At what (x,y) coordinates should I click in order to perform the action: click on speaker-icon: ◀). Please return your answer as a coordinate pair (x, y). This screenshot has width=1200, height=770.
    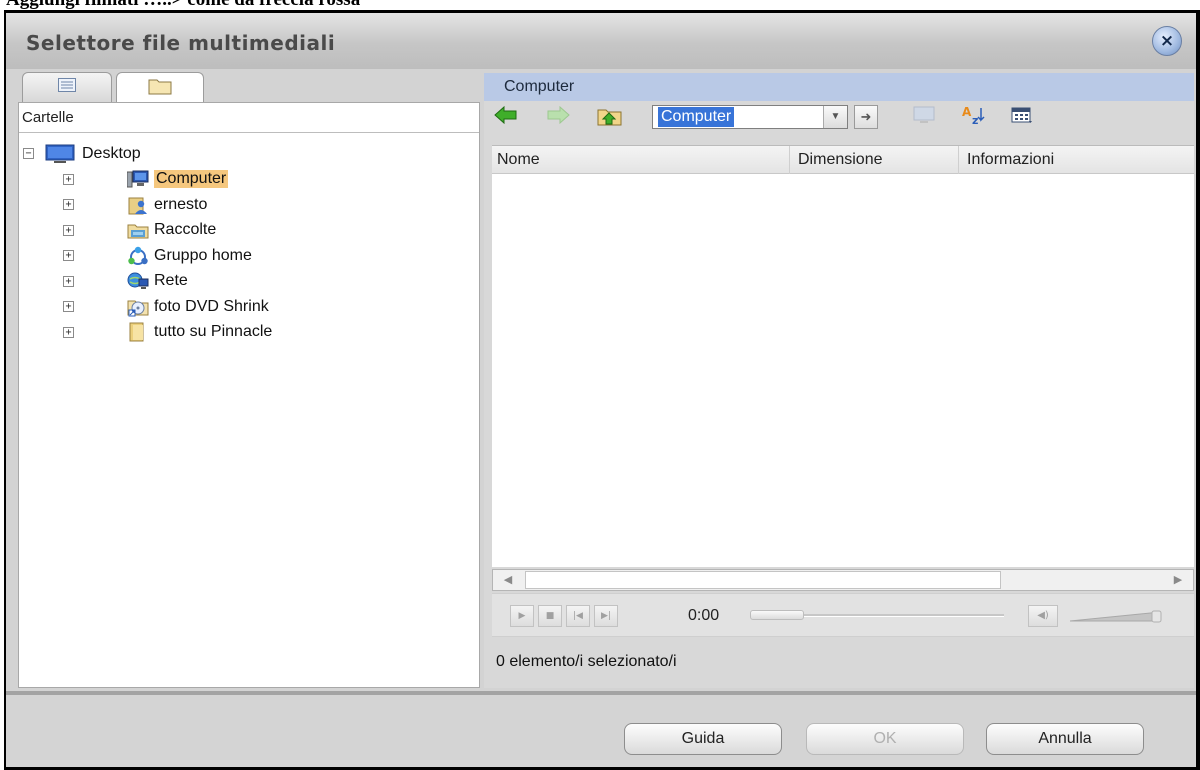
    Looking at the image, I should click on (1043, 615).